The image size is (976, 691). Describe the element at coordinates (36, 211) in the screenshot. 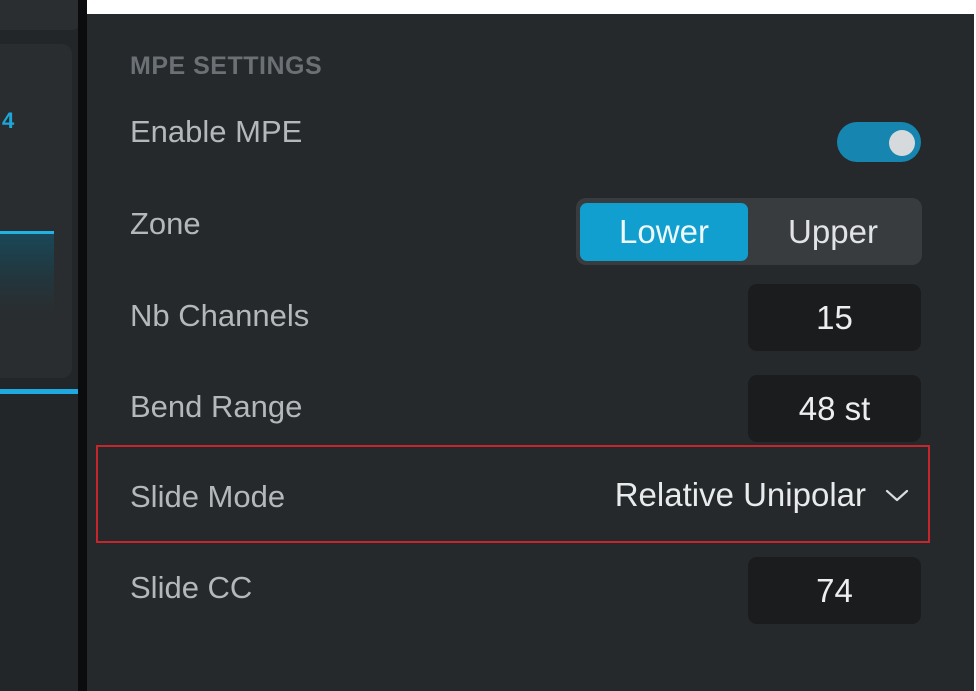

I see `left-card: 4` at that location.